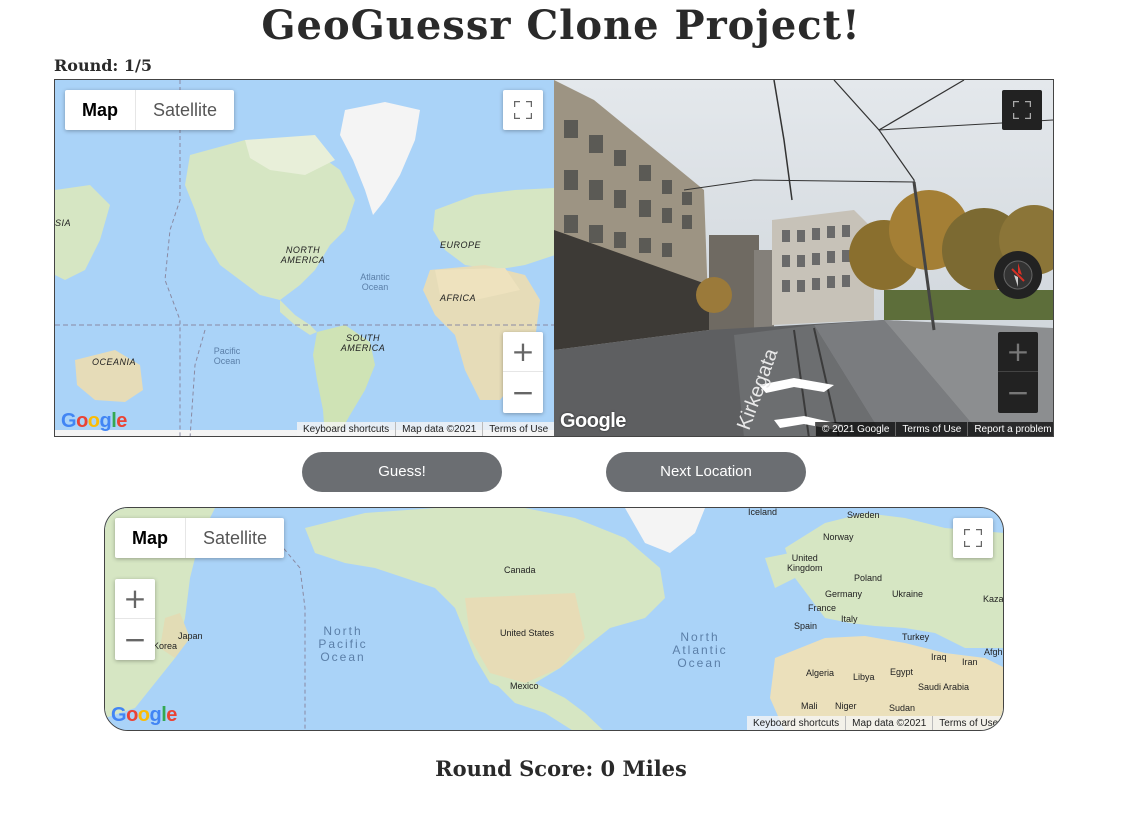  I want to click on mini-map-zoom-in-button: +, so click(523, 352).